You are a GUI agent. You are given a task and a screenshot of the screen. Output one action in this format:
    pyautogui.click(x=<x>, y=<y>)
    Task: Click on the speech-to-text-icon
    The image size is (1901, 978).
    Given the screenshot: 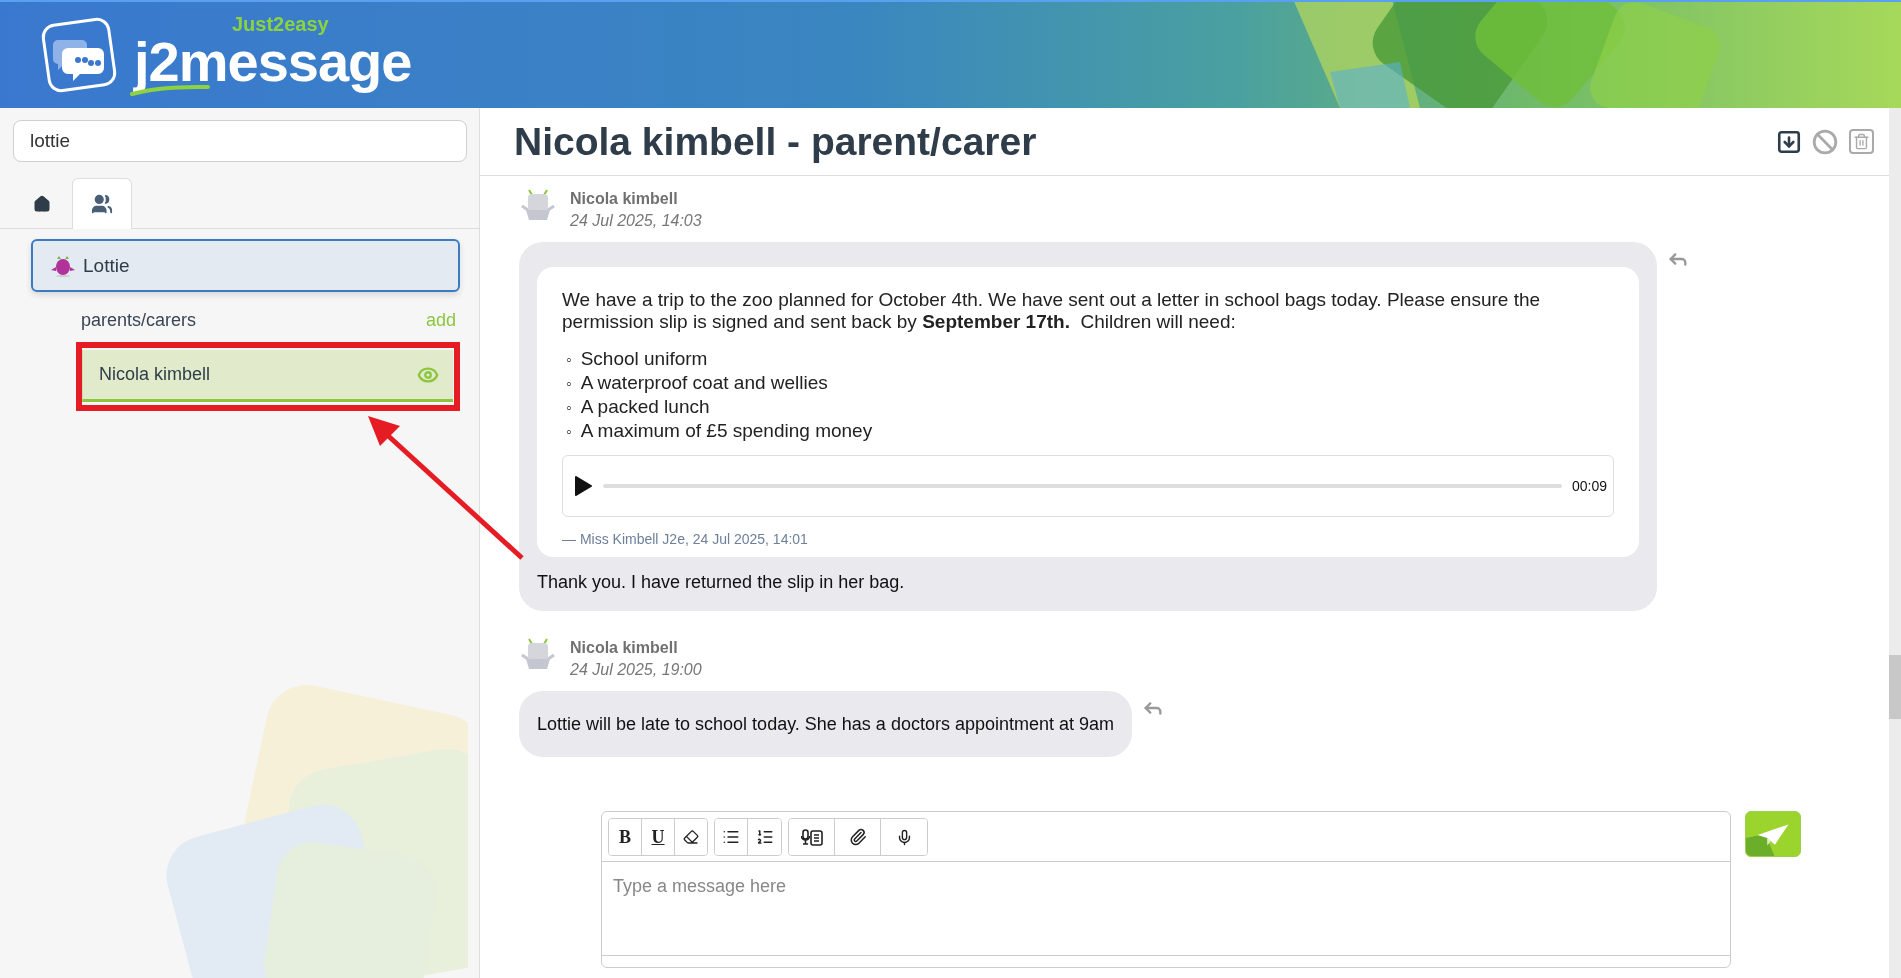 What is the action you would take?
    pyautogui.click(x=811, y=837)
    